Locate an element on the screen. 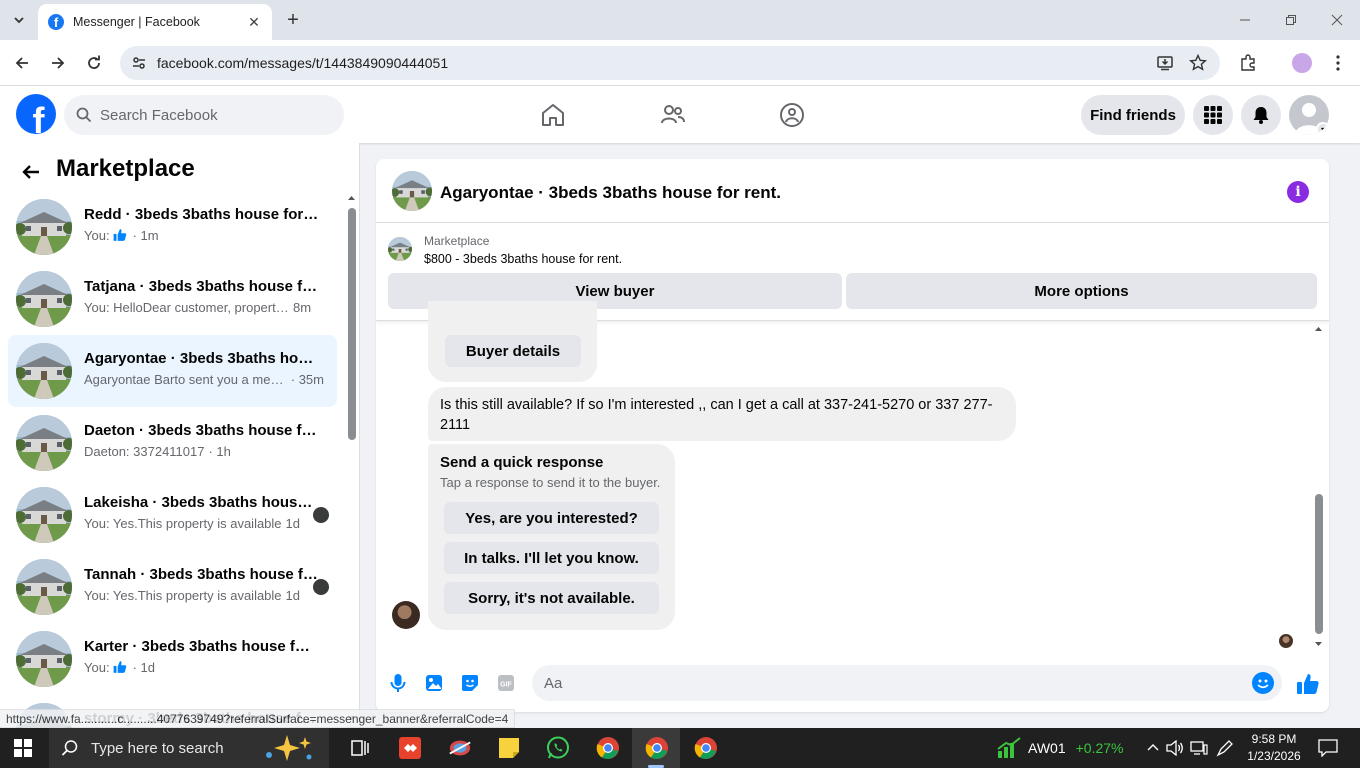  kebab-menu-icon is located at coordinates (1338, 63).